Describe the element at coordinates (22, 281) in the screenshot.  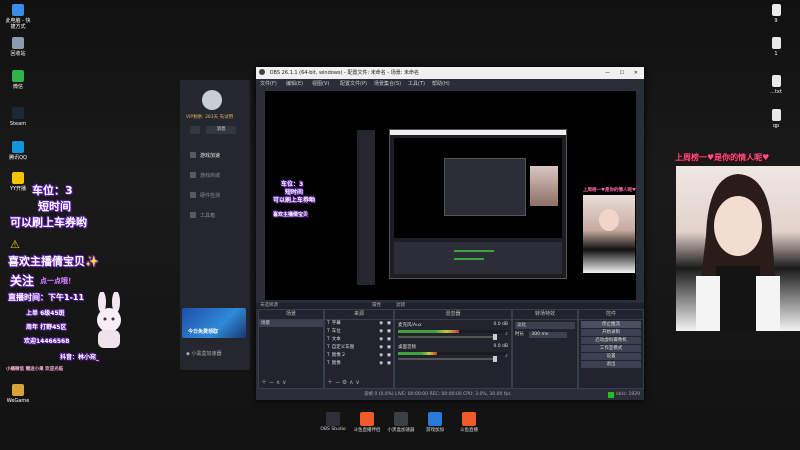
I see `overlay-follow: 关注` at that location.